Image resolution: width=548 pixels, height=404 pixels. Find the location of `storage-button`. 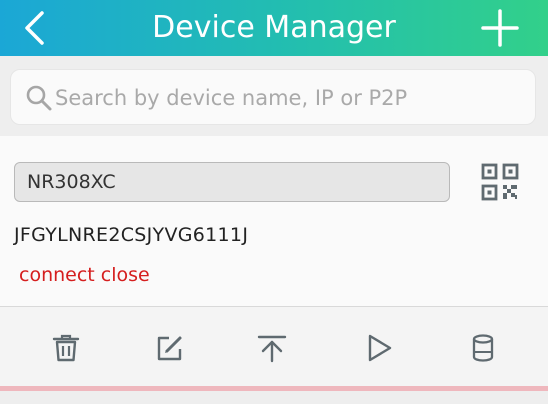

storage-button is located at coordinates (483, 348).